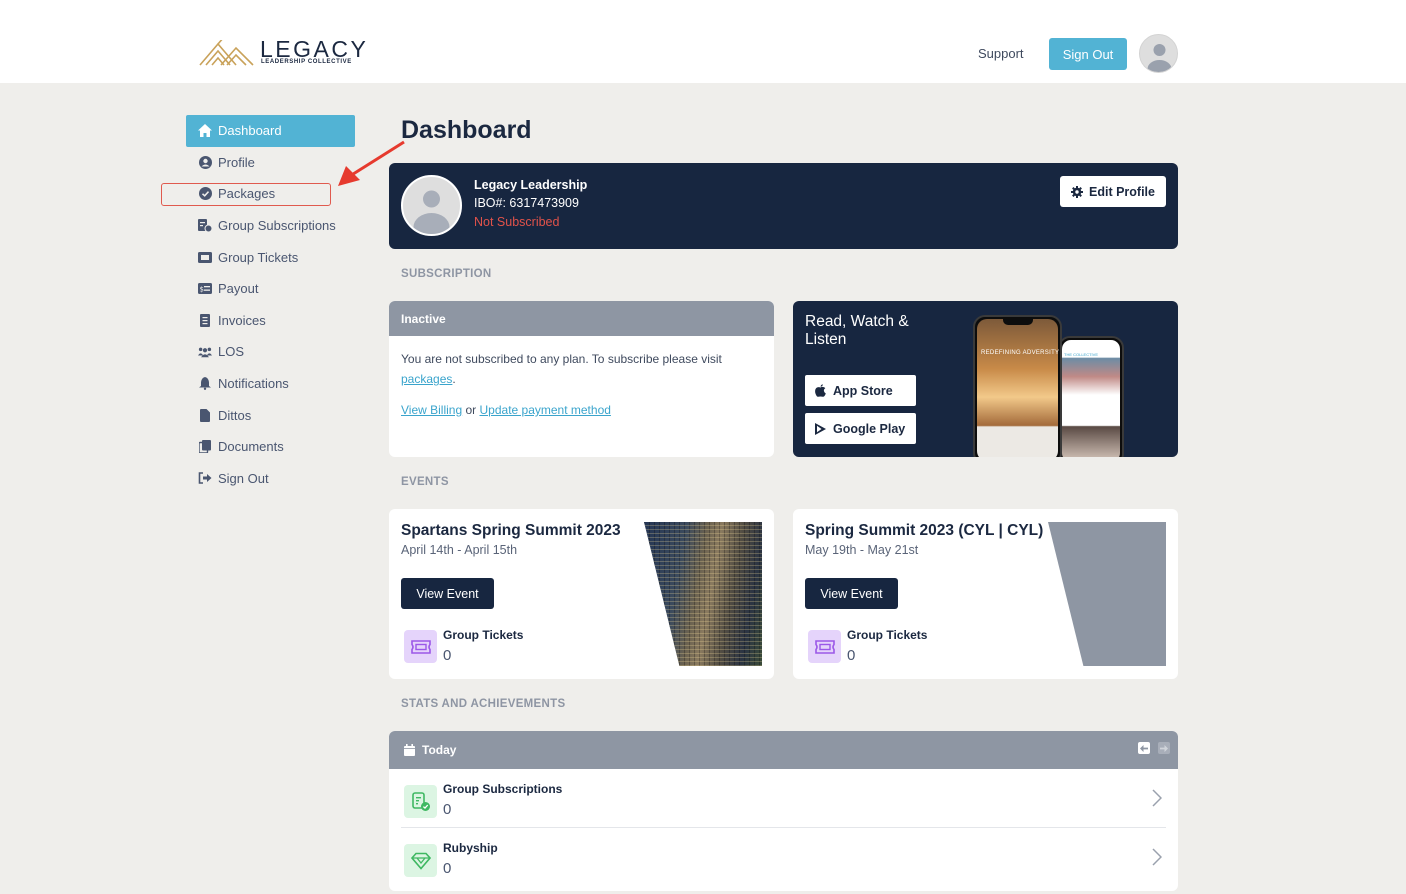 The height and width of the screenshot is (894, 1406). Describe the element at coordinates (531, 185) in the screenshot. I see `profile-name: Legacy Leadership` at that location.